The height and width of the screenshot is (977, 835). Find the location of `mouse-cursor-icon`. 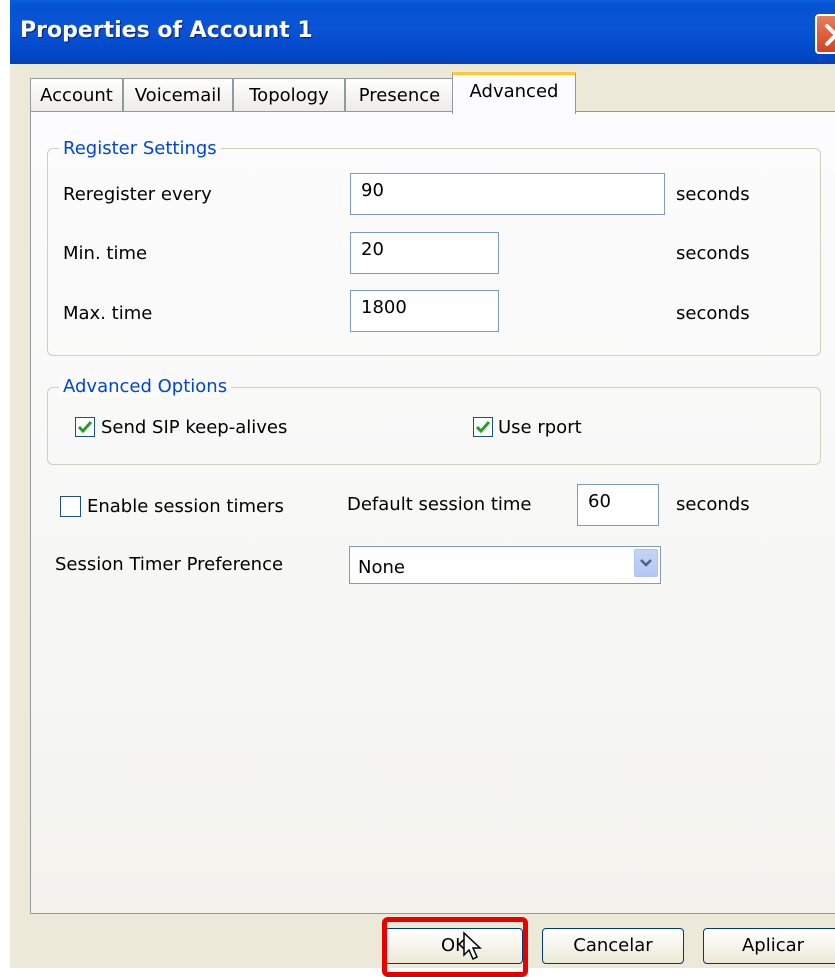

mouse-cursor-icon is located at coordinates (472, 946).